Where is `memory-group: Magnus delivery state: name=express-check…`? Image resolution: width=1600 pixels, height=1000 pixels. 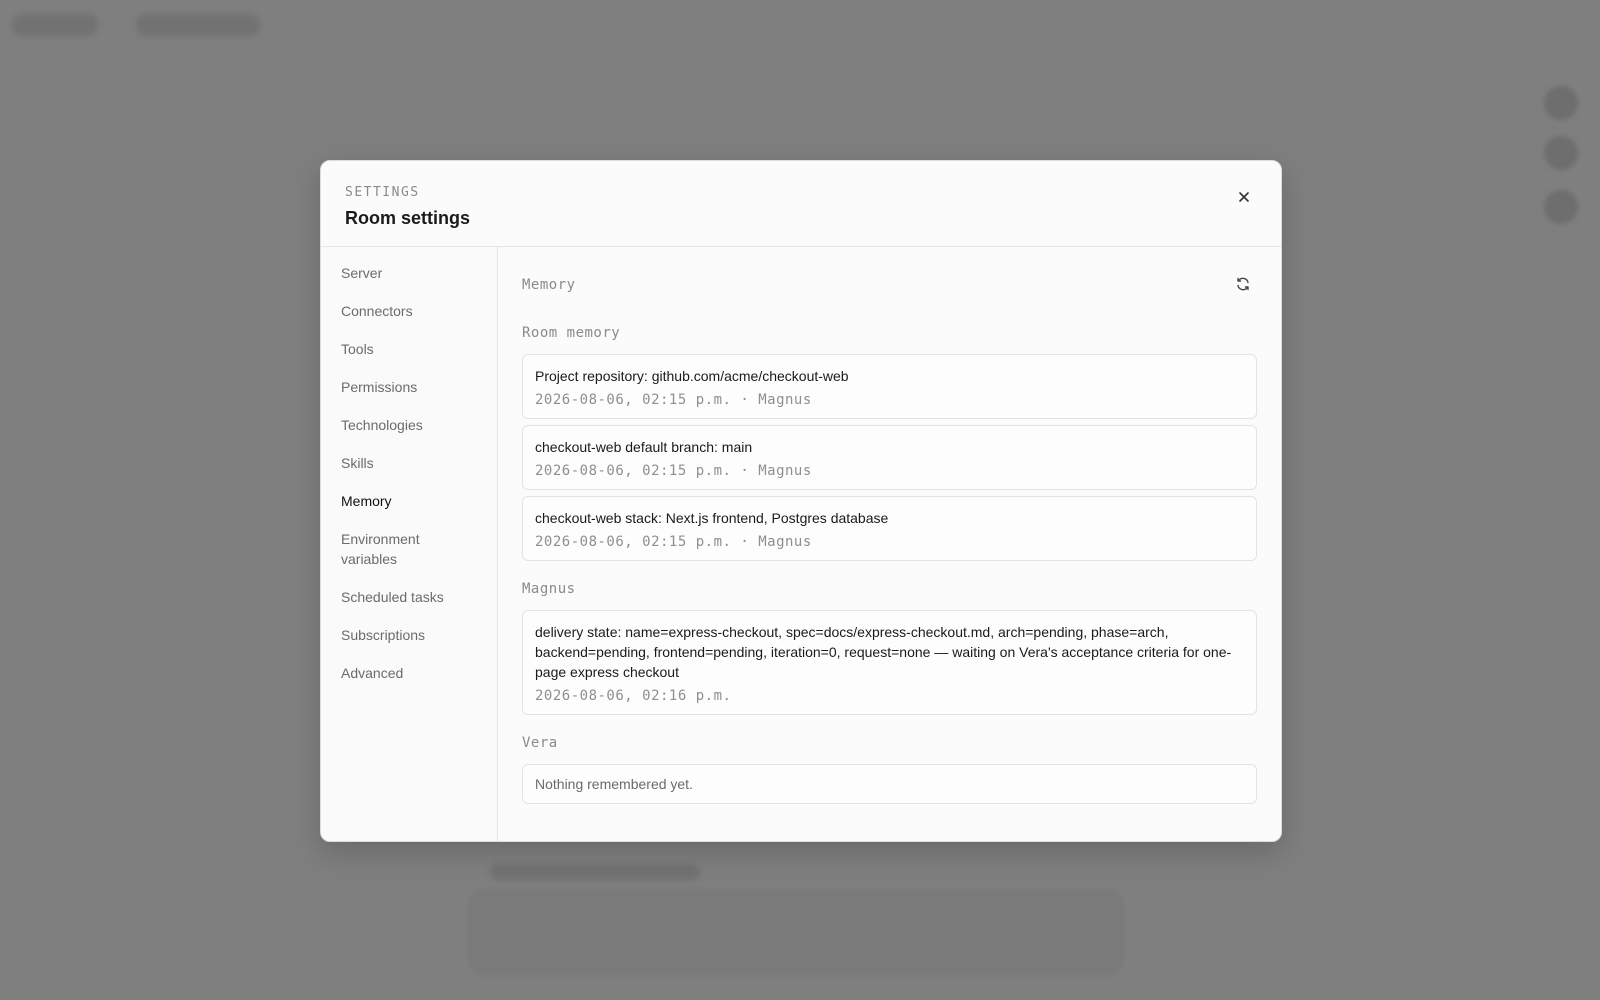 memory-group: Magnus delivery state: name=express-check… is located at coordinates (889, 648).